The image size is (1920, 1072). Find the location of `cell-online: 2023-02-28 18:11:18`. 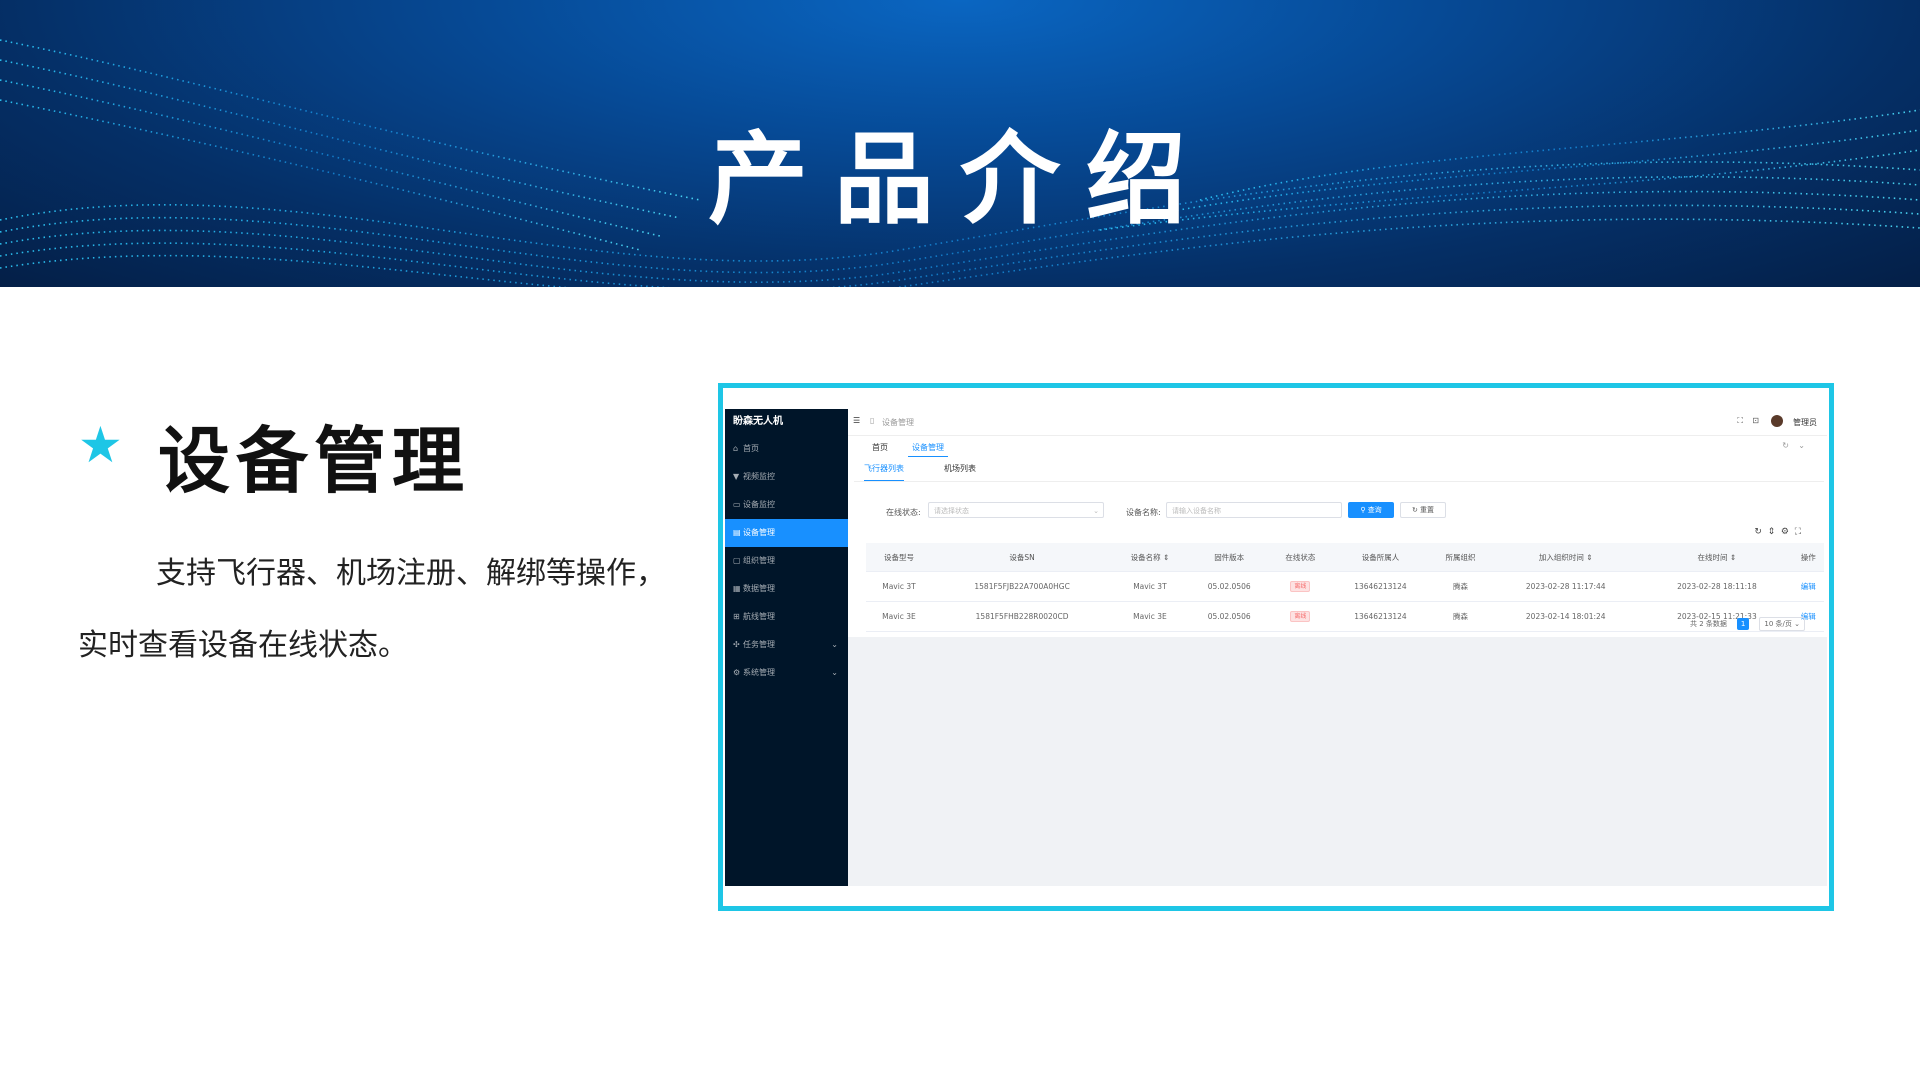

cell-online: 2023-02-28 18:11:18 is located at coordinates (1717, 586).